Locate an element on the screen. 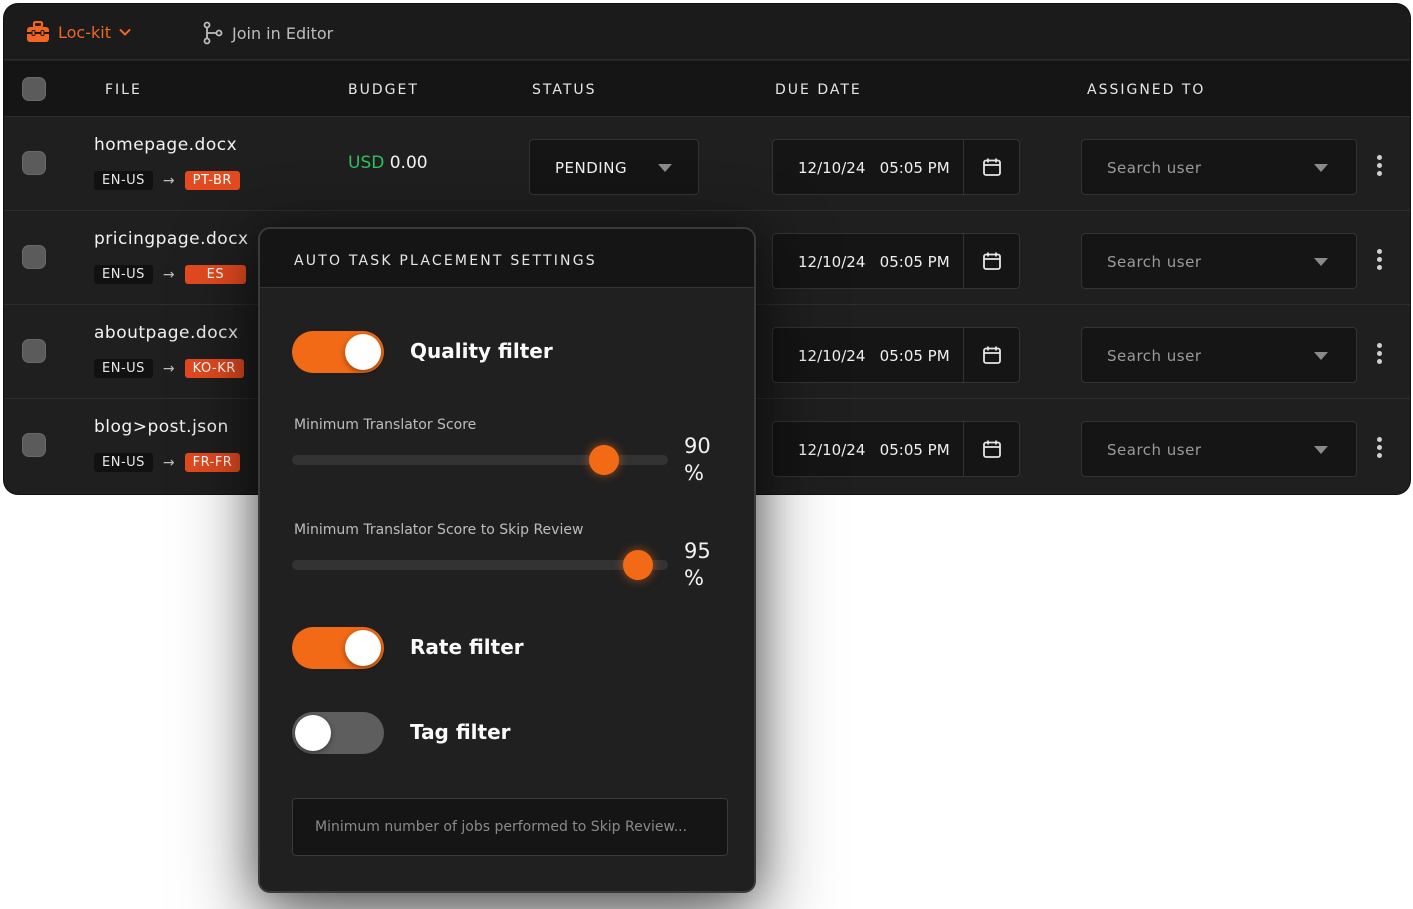  skip-review-number: 95 is located at coordinates (697, 551).